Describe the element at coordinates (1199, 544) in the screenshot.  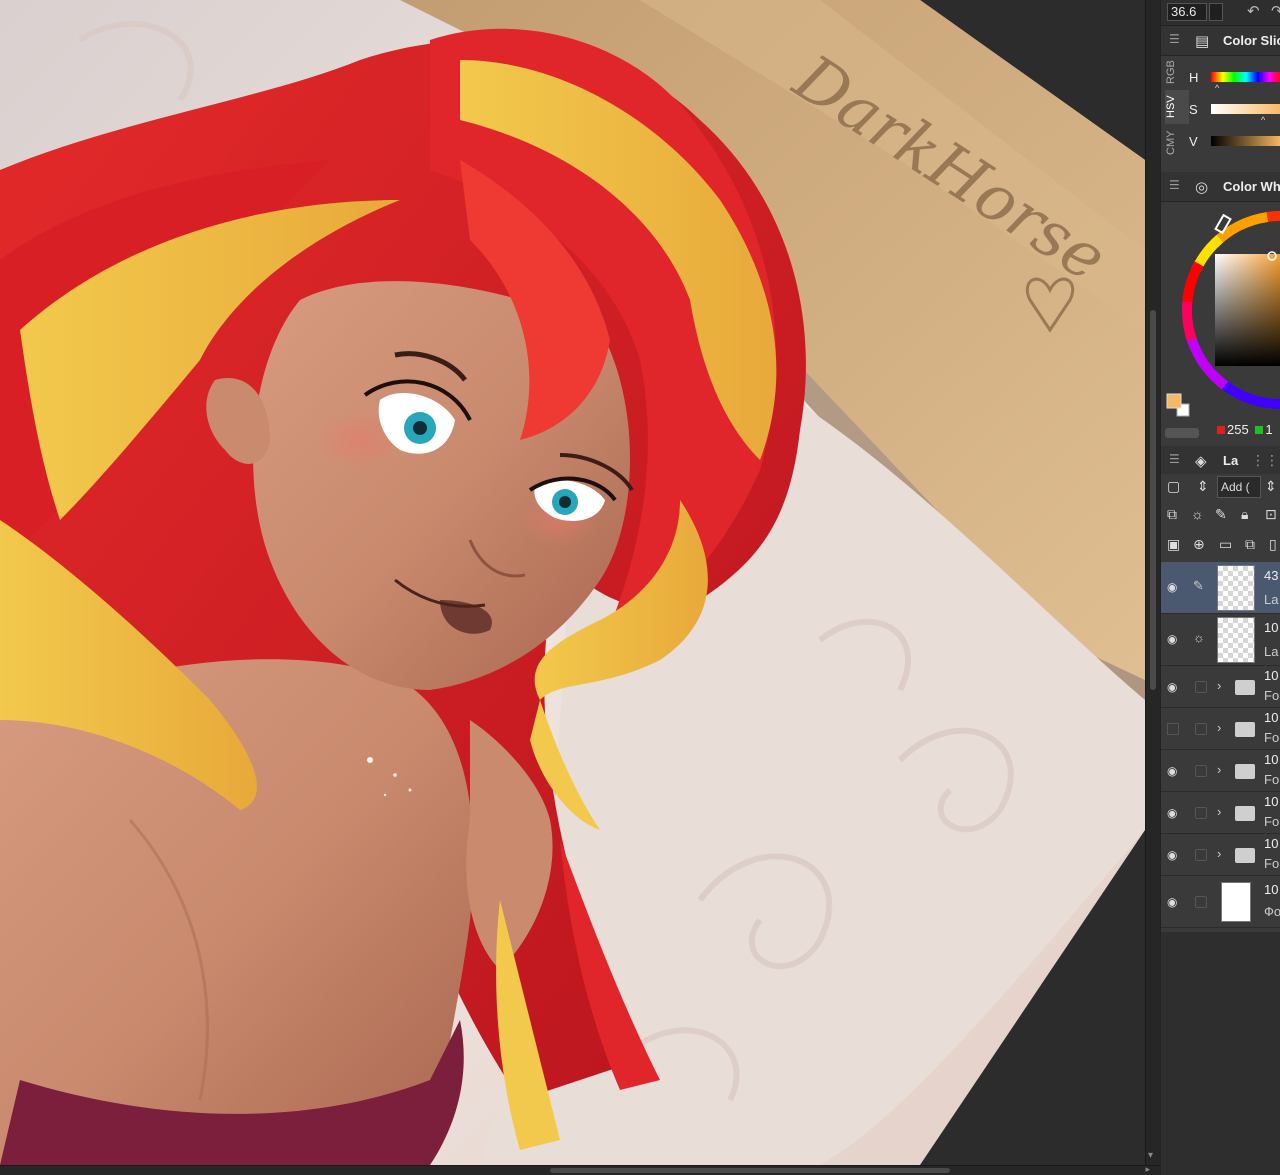
I see `new-vector-layer-icon: ⊕` at that location.